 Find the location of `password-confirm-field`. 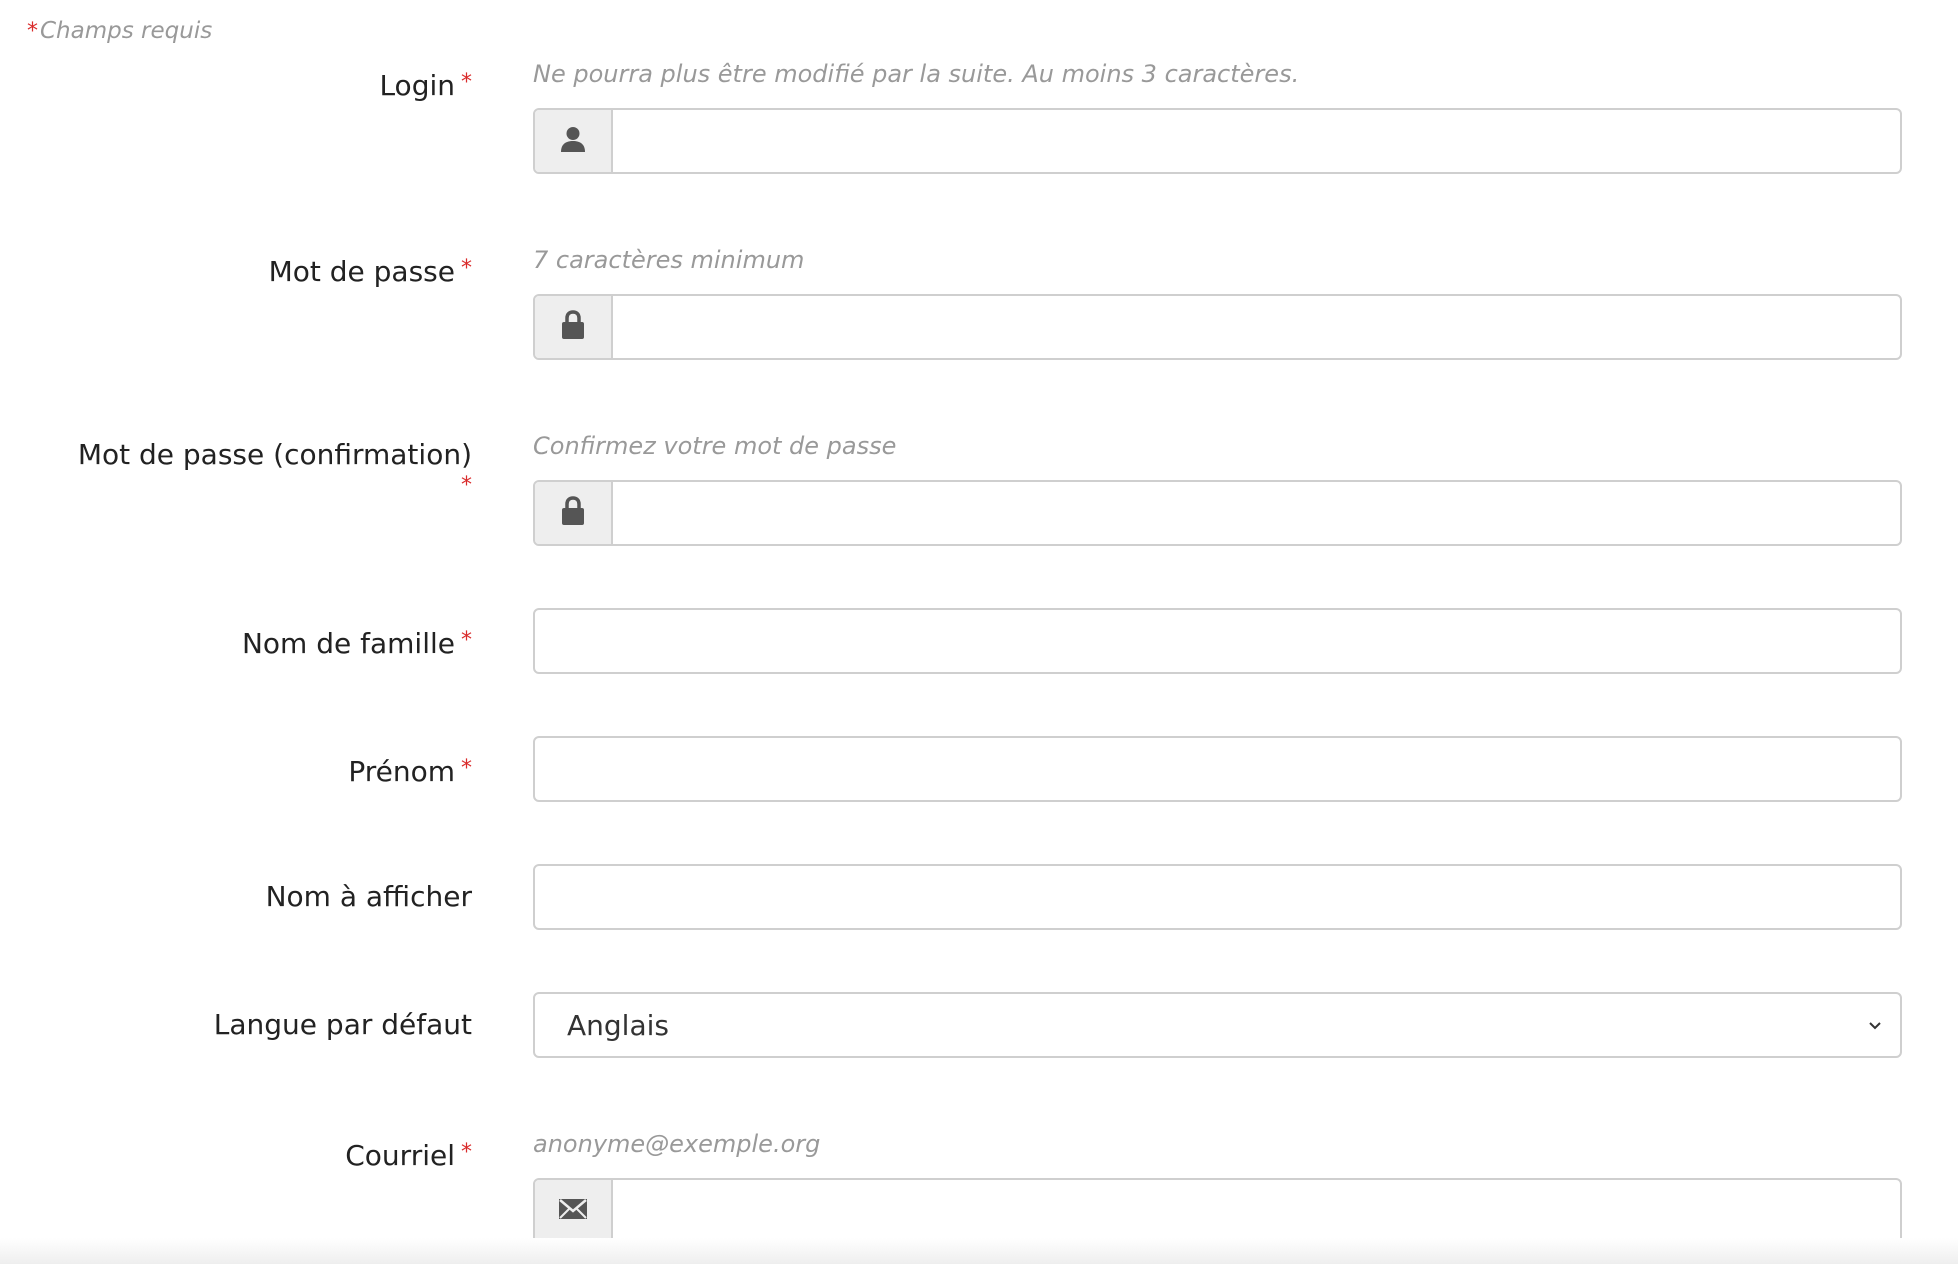

password-confirm-field is located at coordinates (1217, 513).